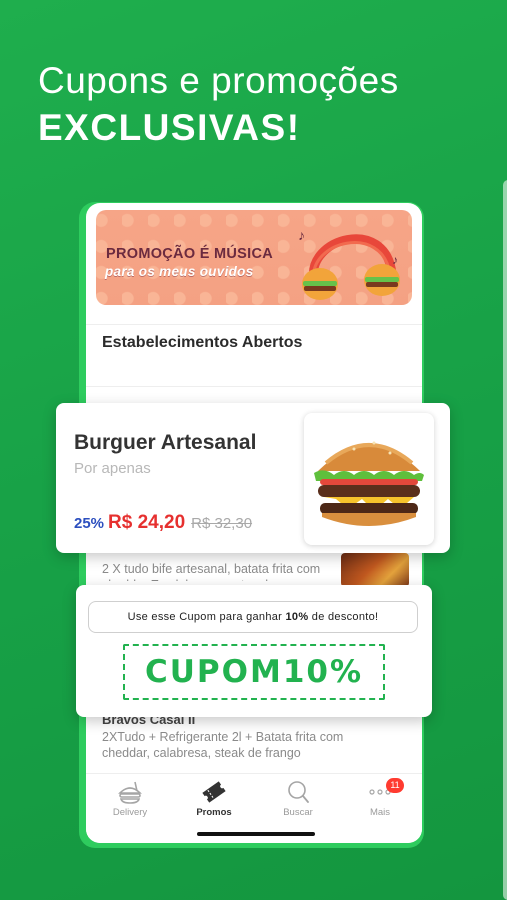 This screenshot has width=507, height=900. What do you see at coordinates (112, 468) in the screenshot?
I see `product-subtitle: Por apenas` at bounding box center [112, 468].